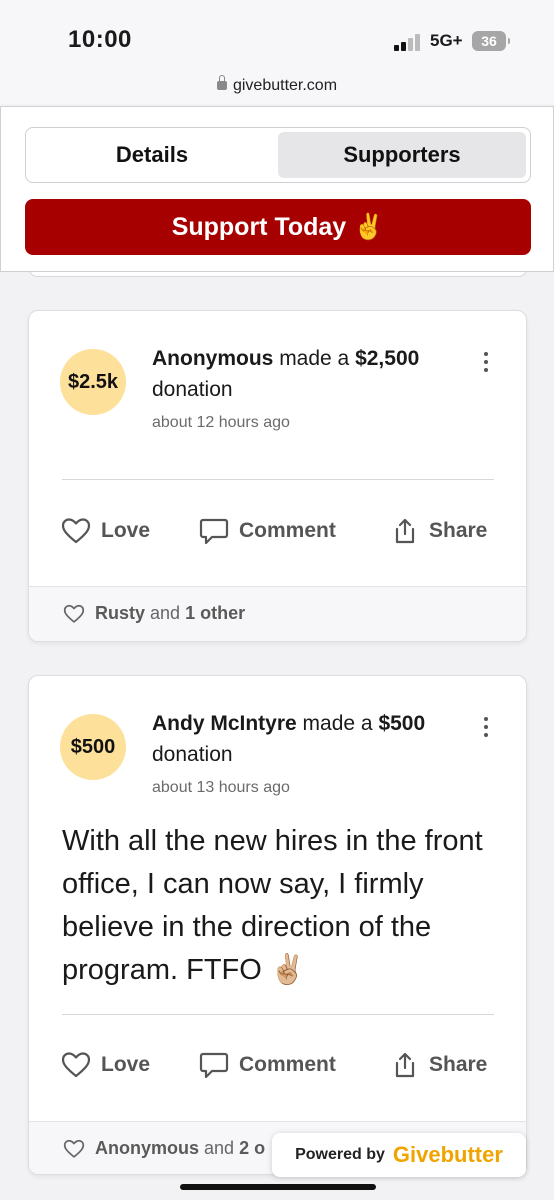  What do you see at coordinates (152, 155) in the screenshot?
I see `tab-details: Details` at bounding box center [152, 155].